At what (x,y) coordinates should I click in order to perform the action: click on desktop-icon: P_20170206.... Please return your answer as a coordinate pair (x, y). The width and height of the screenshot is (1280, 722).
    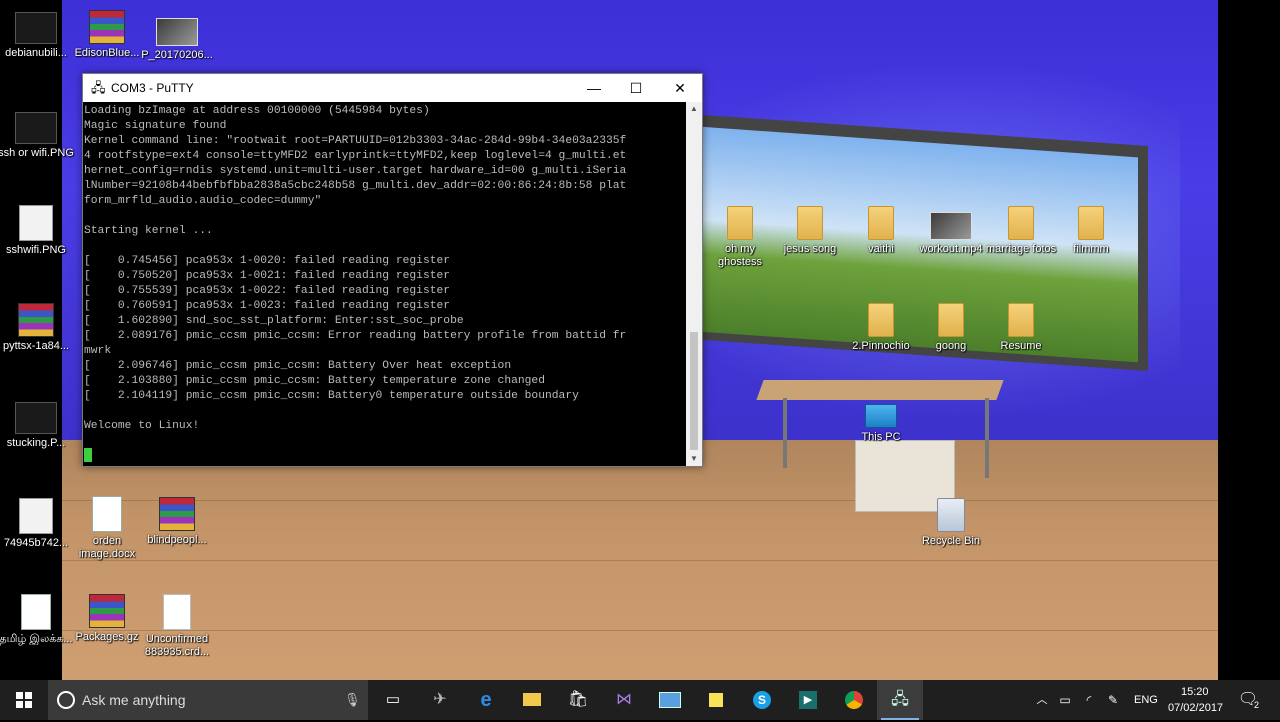
    Looking at the image, I should click on (177, 40).